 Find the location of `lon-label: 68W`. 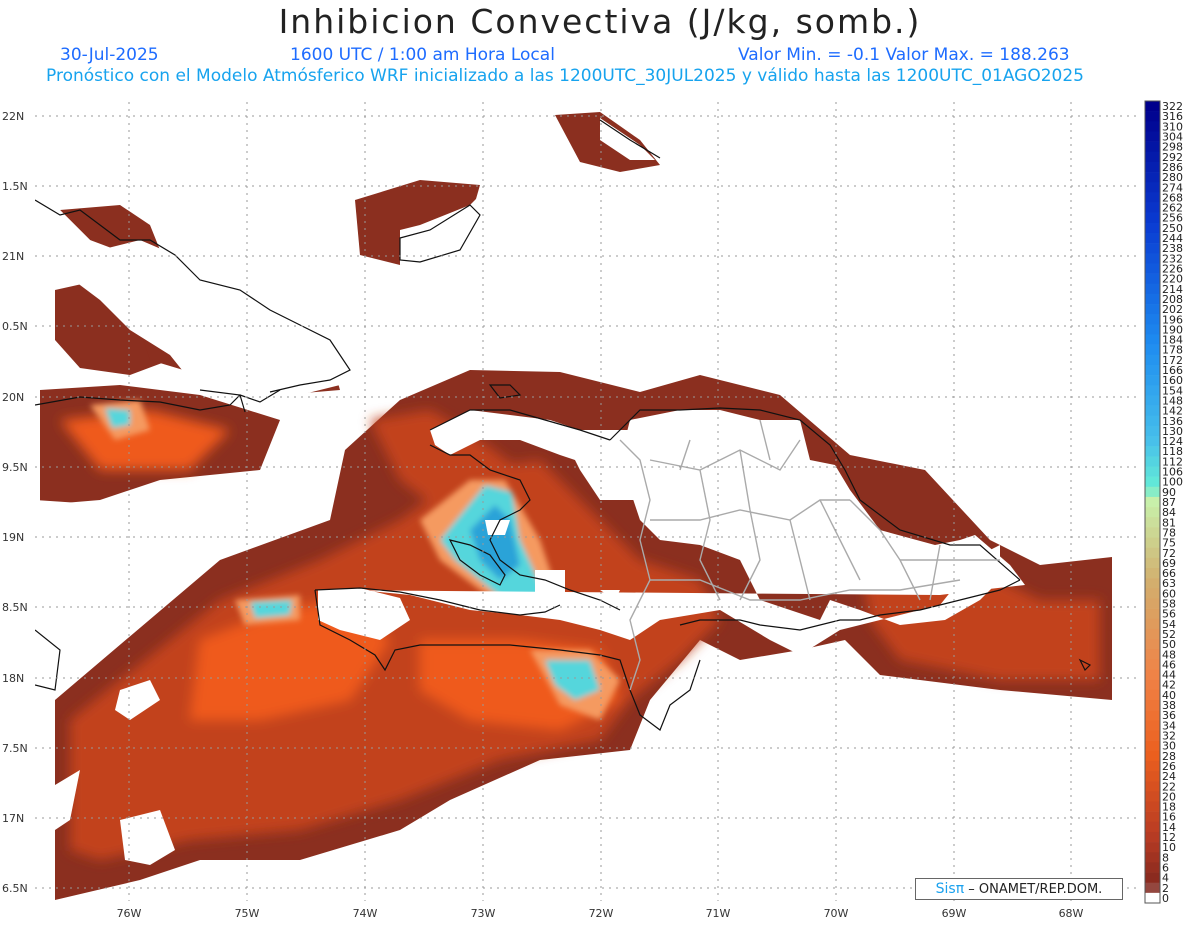

lon-label: 68W is located at coordinates (1071, 913).